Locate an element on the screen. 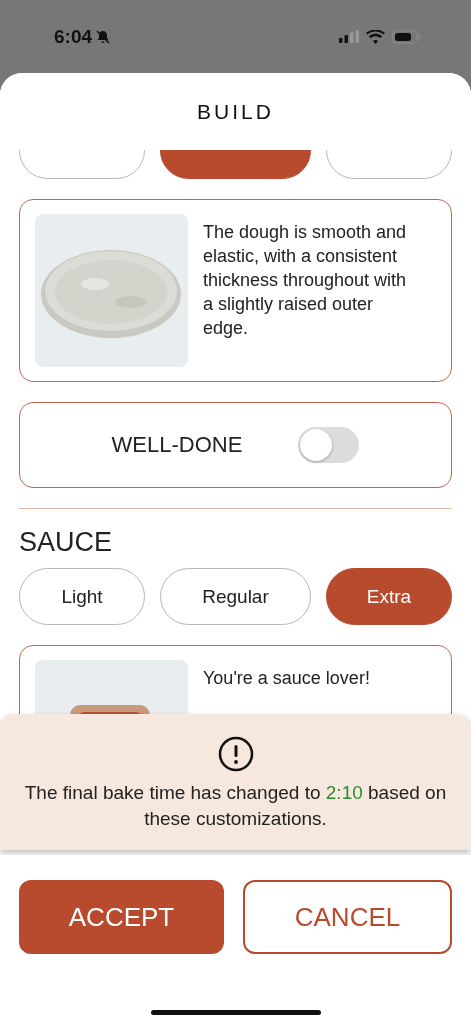 This screenshot has width=471, height=1024. home-indicator is located at coordinates (235, 1012).